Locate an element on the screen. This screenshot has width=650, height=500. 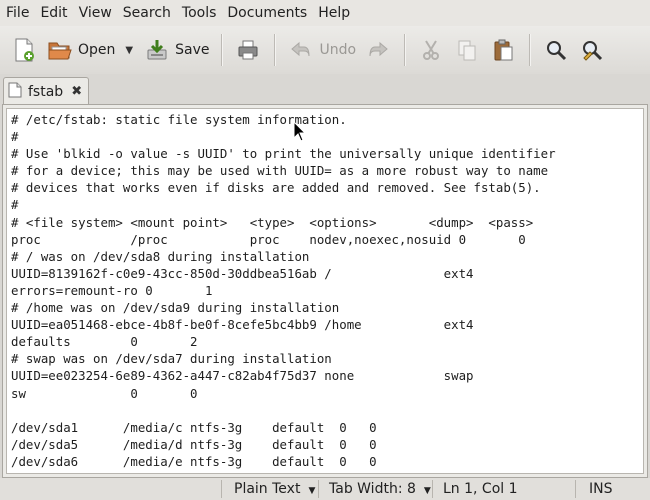
cursor-position: Ln 1, Col 1 is located at coordinates (480, 489).